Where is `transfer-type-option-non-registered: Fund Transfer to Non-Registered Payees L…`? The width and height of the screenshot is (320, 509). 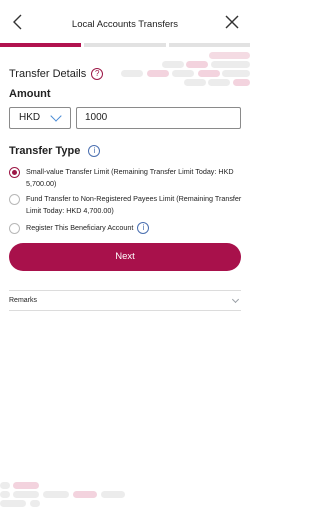 transfer-type-option-non-registered: Fund Transfer to Non-Registered Payees L… is located at coordinates (126, 204).